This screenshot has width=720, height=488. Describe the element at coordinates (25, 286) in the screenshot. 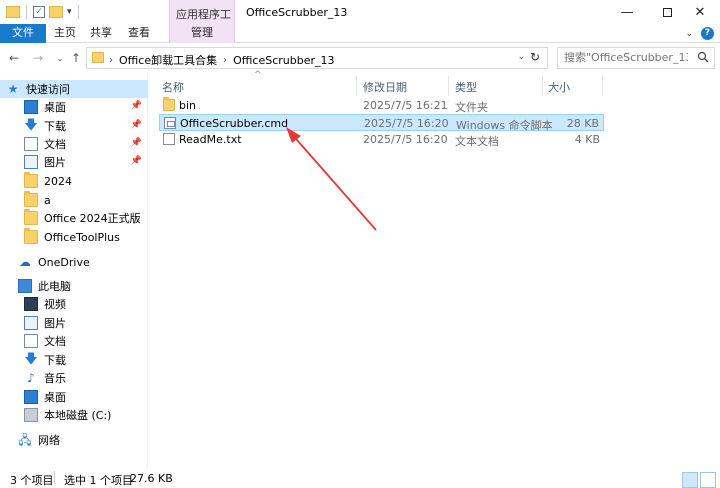

I see `computer-icon` at that location.